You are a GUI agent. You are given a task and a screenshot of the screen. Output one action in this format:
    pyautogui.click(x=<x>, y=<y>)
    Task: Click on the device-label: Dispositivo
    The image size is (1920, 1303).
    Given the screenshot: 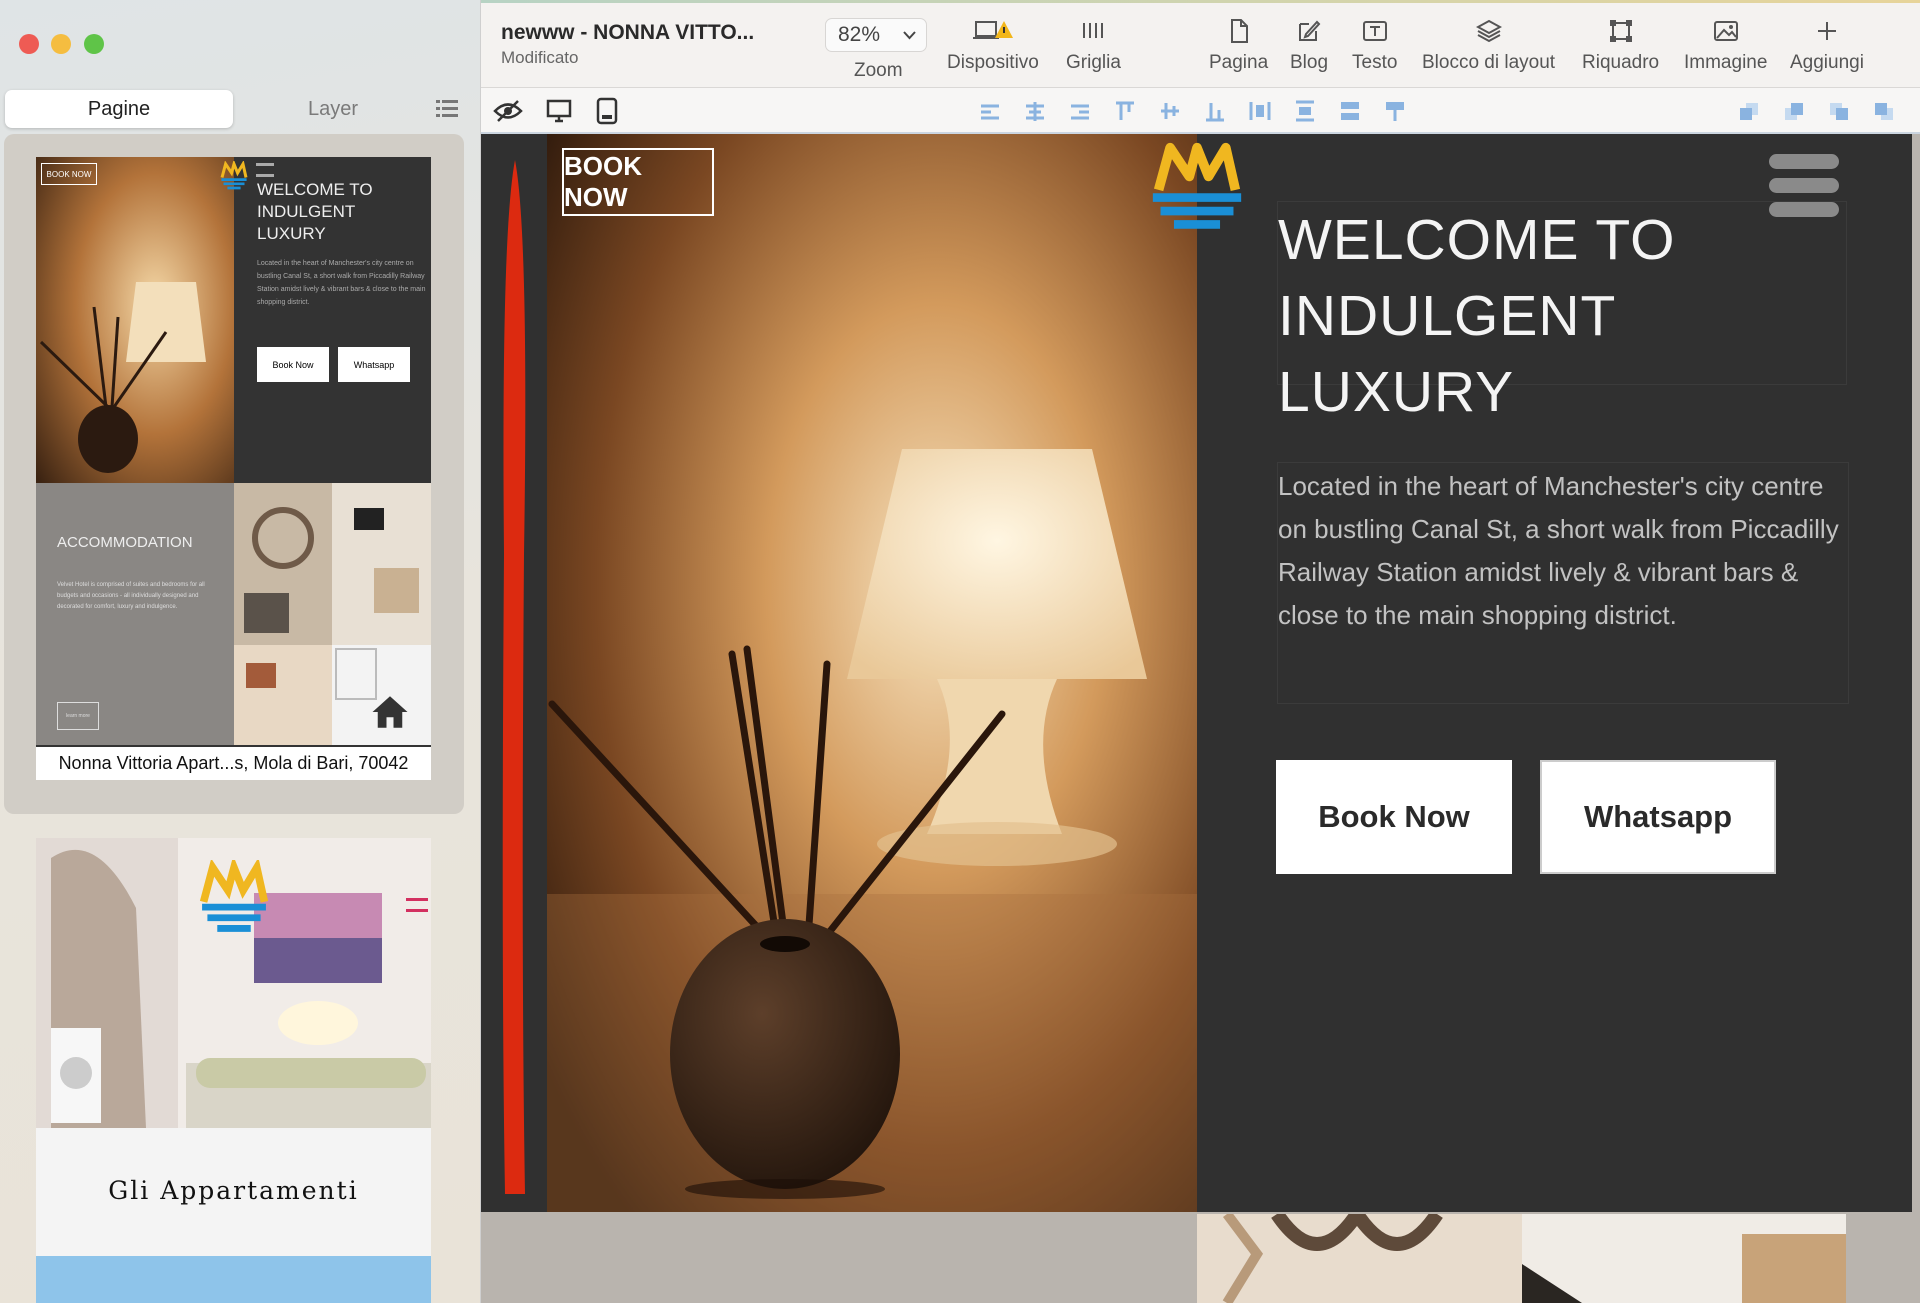 What is the action you would take?
    pyautogui.click(x=993, y=62)
    